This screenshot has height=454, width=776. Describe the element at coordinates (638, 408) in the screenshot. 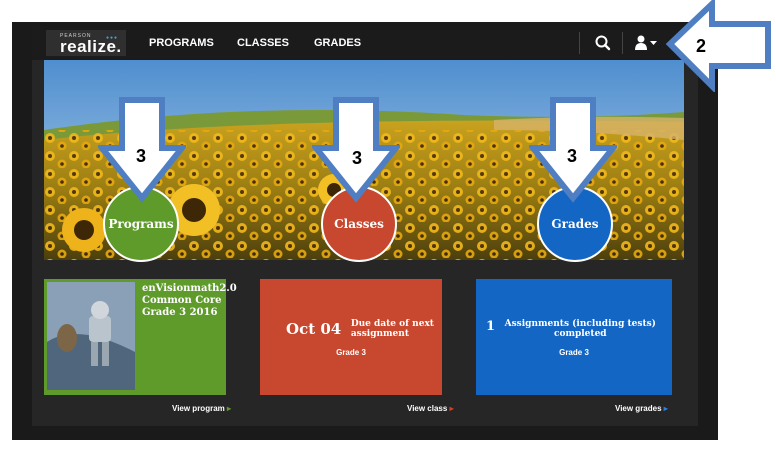

I see `view-grades-label: View grades` at that location.